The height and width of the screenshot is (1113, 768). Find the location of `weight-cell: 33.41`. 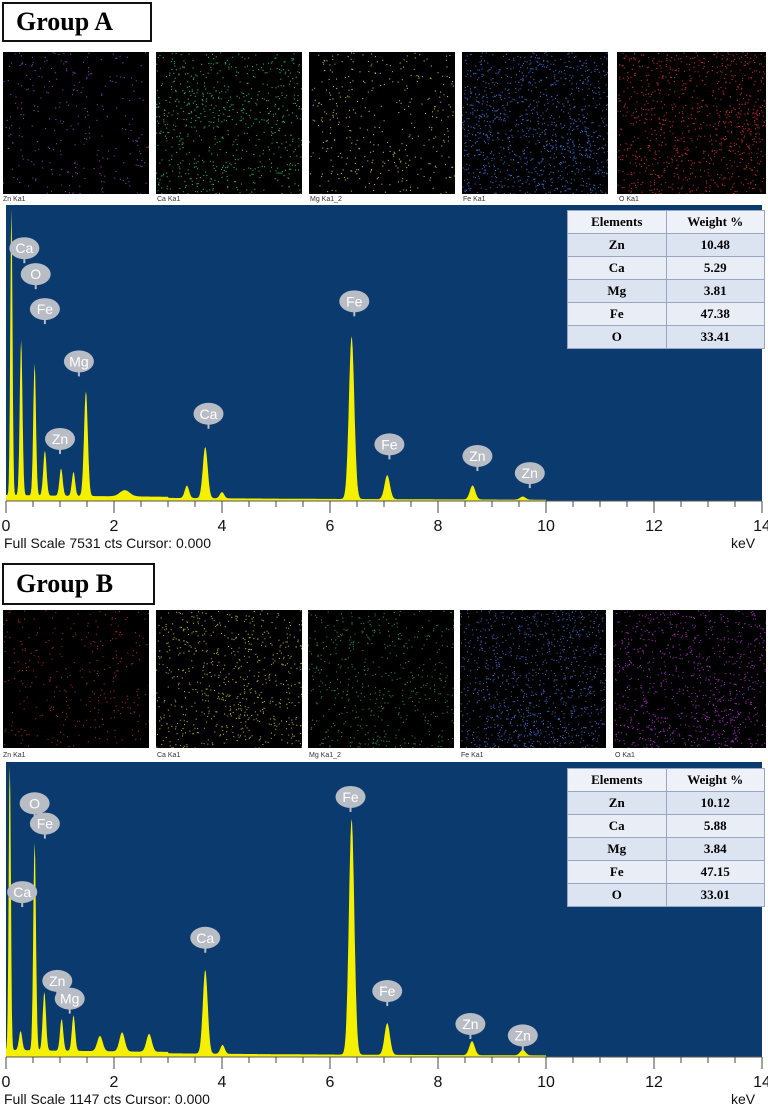

weight-cell: 33.41 is located at coordinates (715, 337).